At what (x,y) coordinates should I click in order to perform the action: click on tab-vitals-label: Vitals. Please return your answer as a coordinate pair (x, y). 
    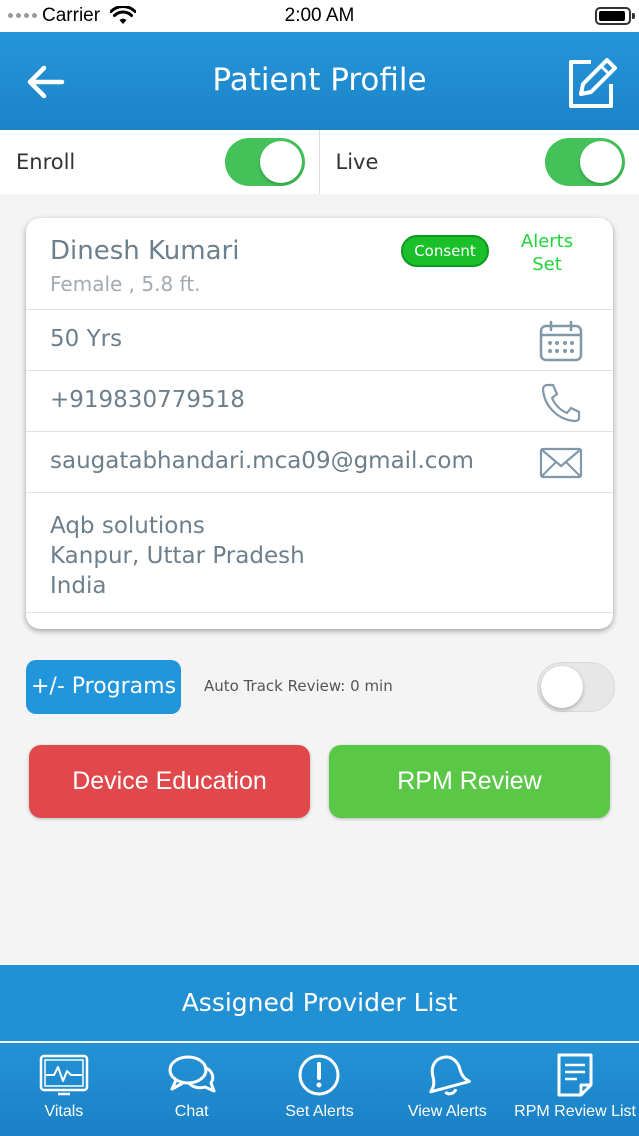
    Looking at the image, I should click on (64, 1111).